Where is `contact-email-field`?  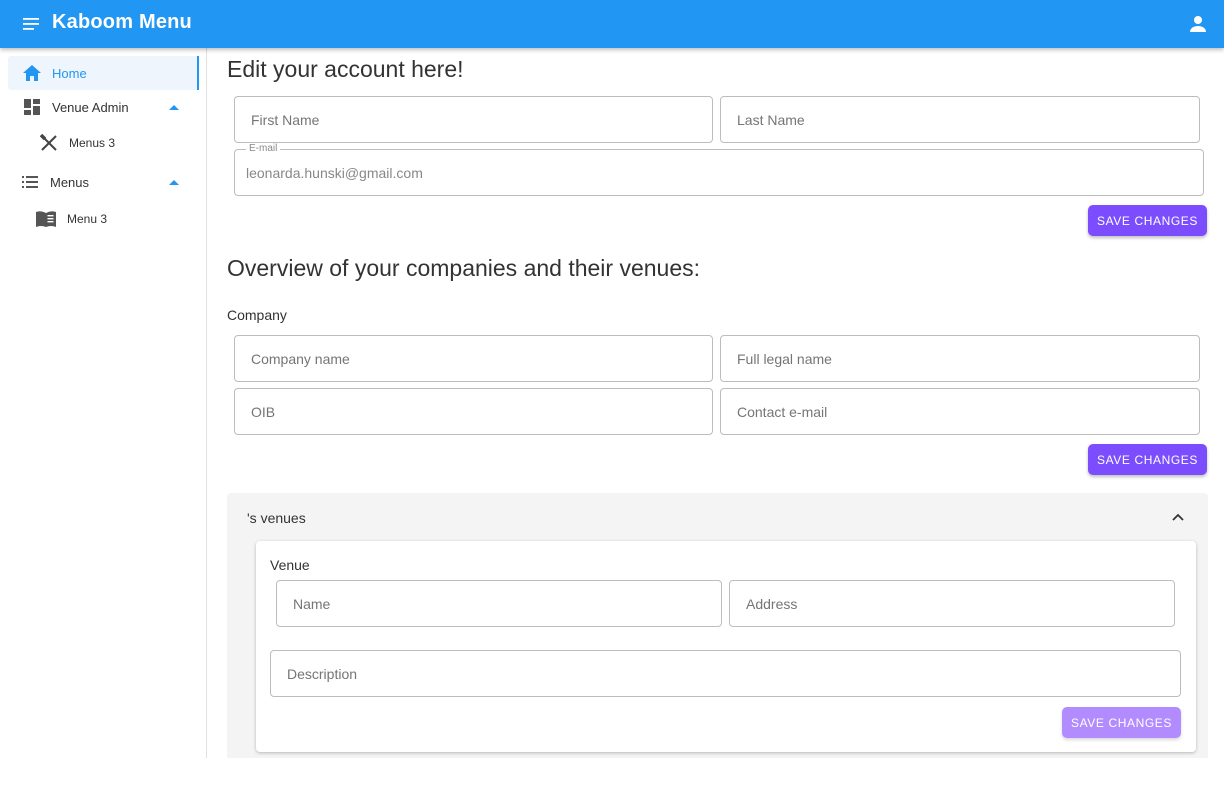 contact-email-field is located at coordinates (960, 411).